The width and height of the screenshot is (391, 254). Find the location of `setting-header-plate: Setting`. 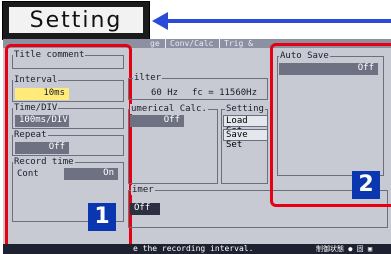

setting-header-plate: Setting is located at coordinates (76, 20).